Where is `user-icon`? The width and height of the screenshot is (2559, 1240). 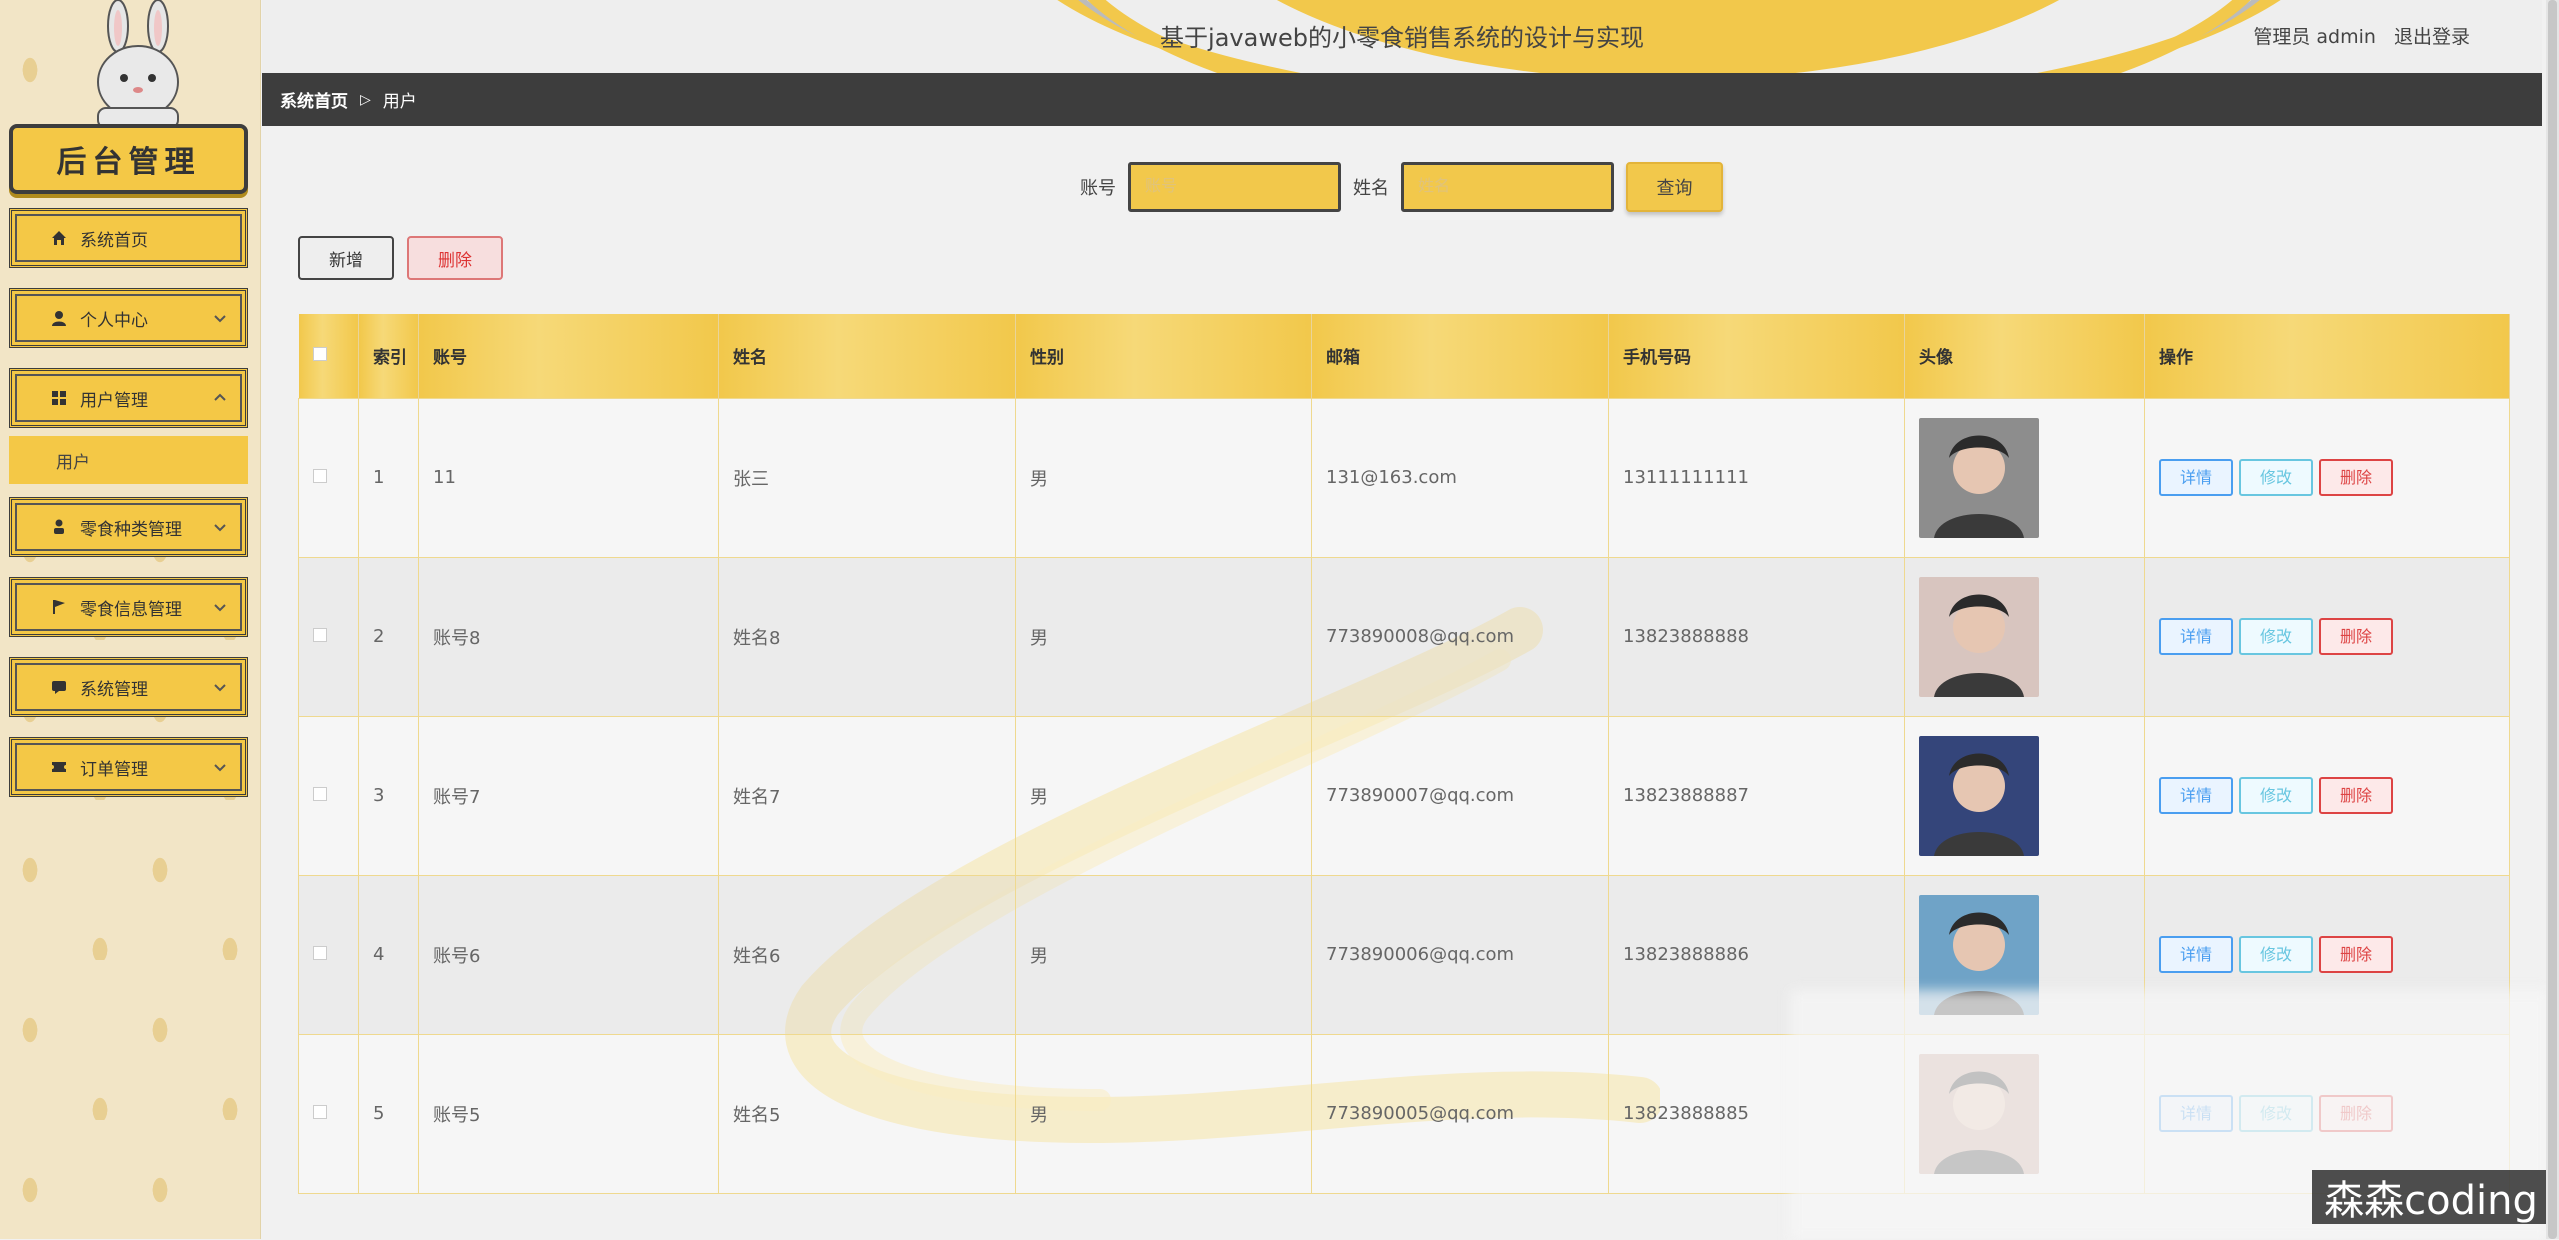 user-icon is located at coordinates (59, 318).